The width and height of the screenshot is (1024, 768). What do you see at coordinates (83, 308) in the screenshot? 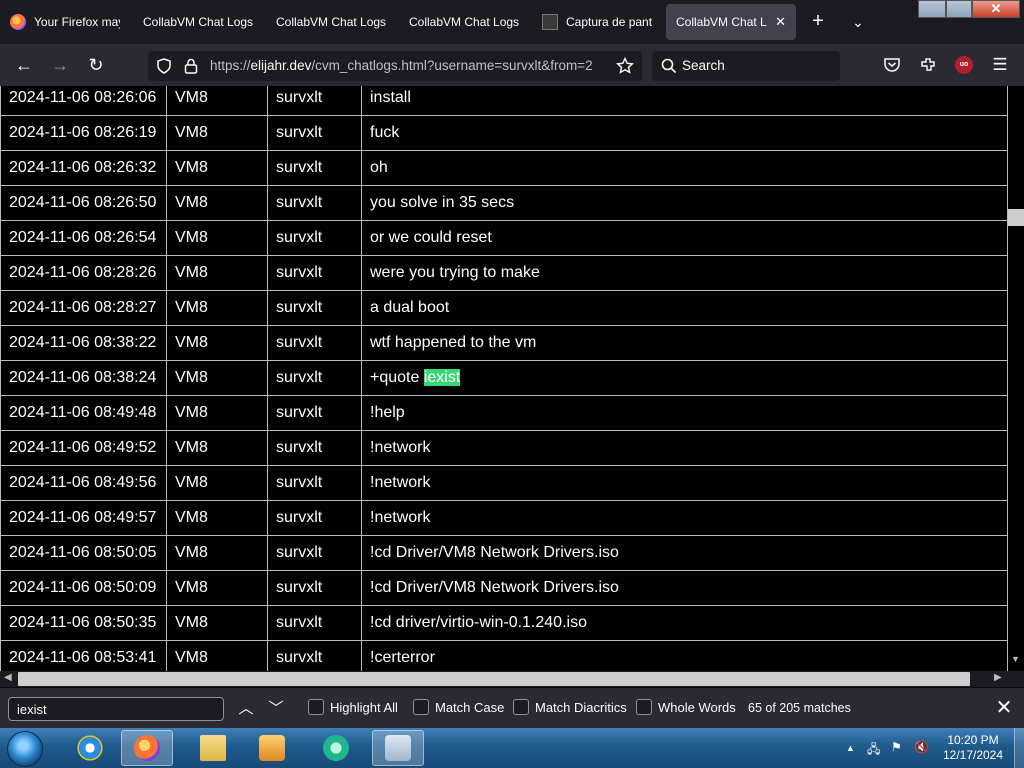
I see `timestamp-cell: 2024-11-06 08:28:27` at bounding box center [83, 308].